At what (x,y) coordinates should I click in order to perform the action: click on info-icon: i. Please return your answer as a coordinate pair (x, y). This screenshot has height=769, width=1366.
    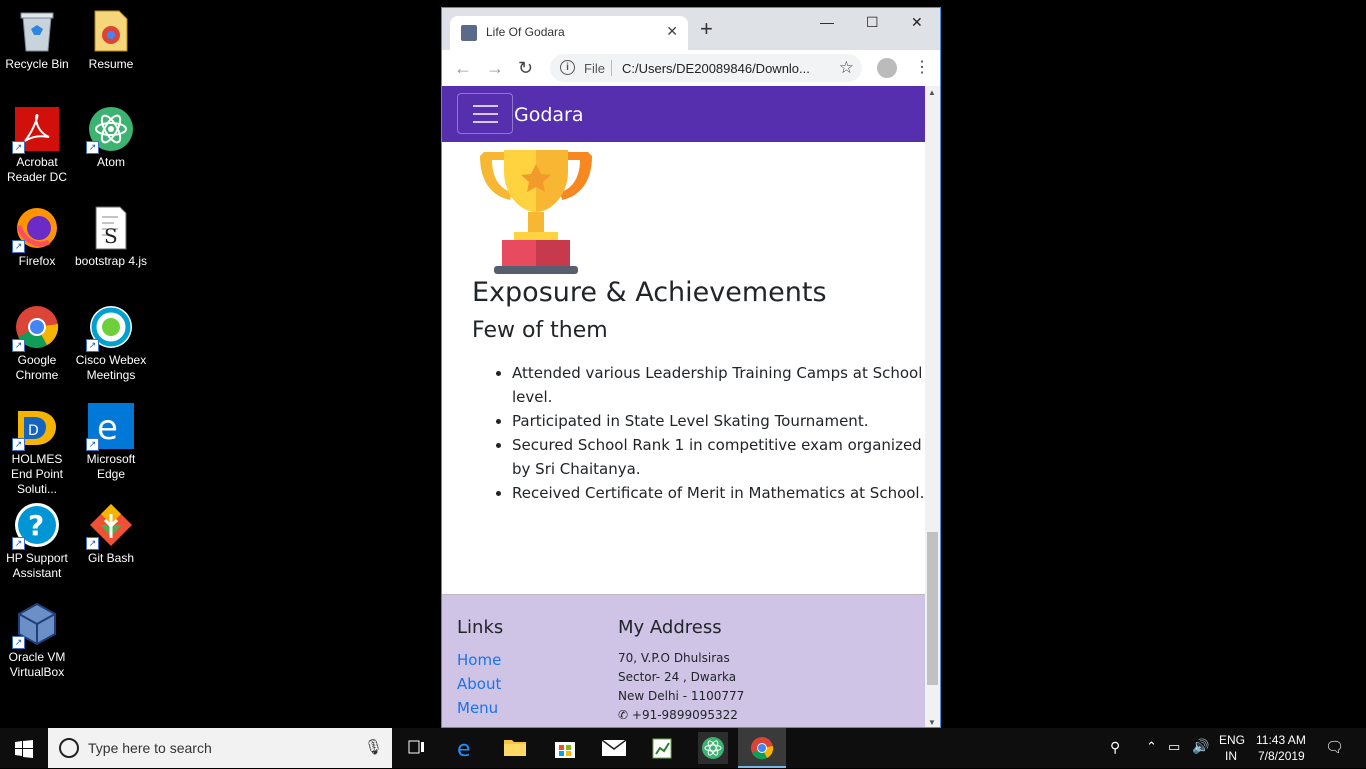
    Looking at the image, I should click on (567, 67).